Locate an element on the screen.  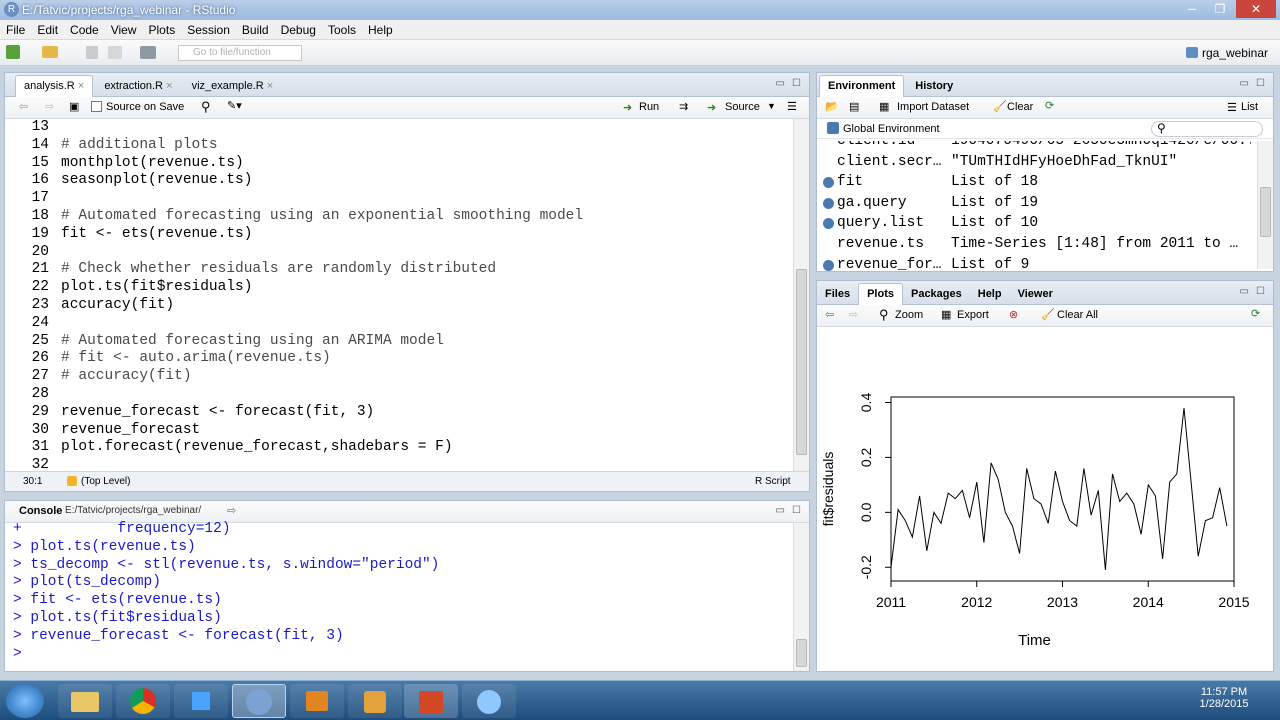
start-button is located at coordinates (25, 701).